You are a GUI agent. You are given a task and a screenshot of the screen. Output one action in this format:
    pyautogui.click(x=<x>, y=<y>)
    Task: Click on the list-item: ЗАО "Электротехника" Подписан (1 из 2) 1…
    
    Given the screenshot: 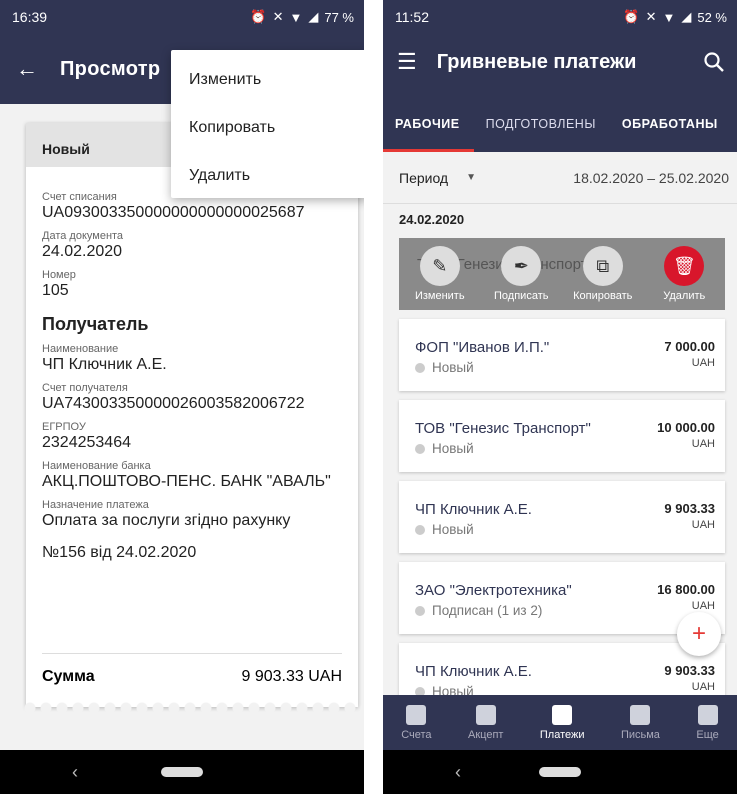 What is the action you would take?
    pyautogui.click(x=562, y=598)
    